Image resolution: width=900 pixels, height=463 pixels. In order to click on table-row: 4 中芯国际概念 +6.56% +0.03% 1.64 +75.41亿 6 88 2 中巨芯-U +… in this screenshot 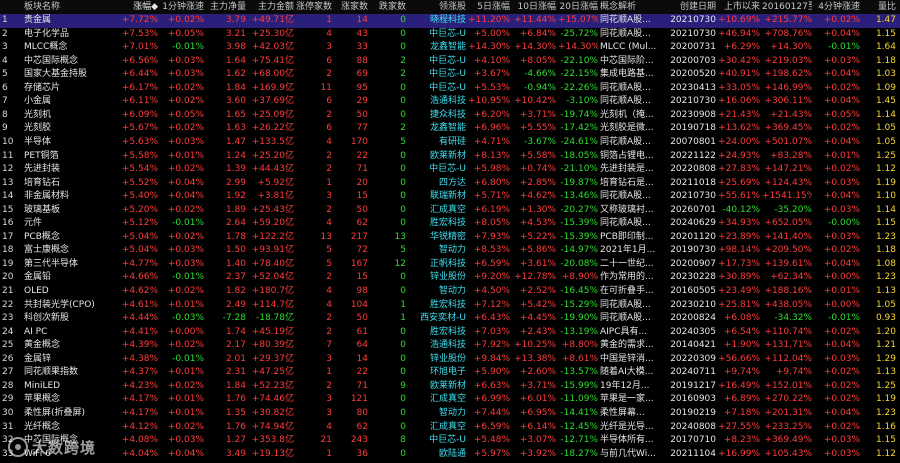, I will do `click(450, 62)`.